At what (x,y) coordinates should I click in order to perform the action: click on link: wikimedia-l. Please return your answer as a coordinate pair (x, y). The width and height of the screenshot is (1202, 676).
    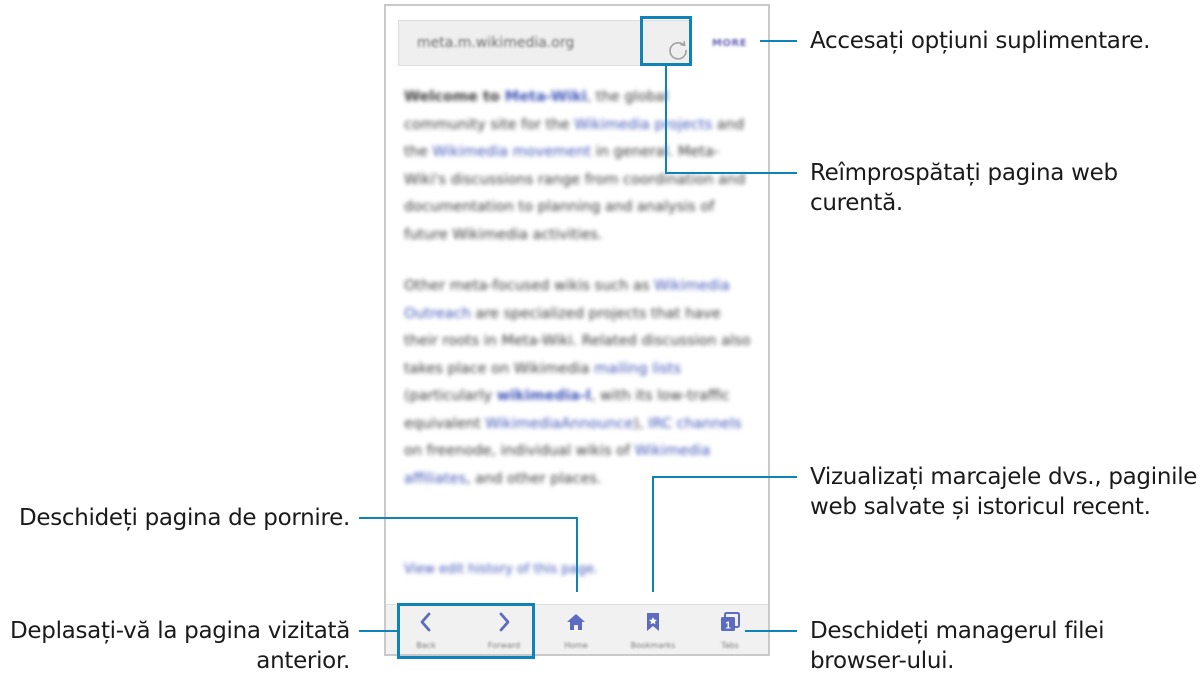
    Looking at the image, I should click on (544, 396).